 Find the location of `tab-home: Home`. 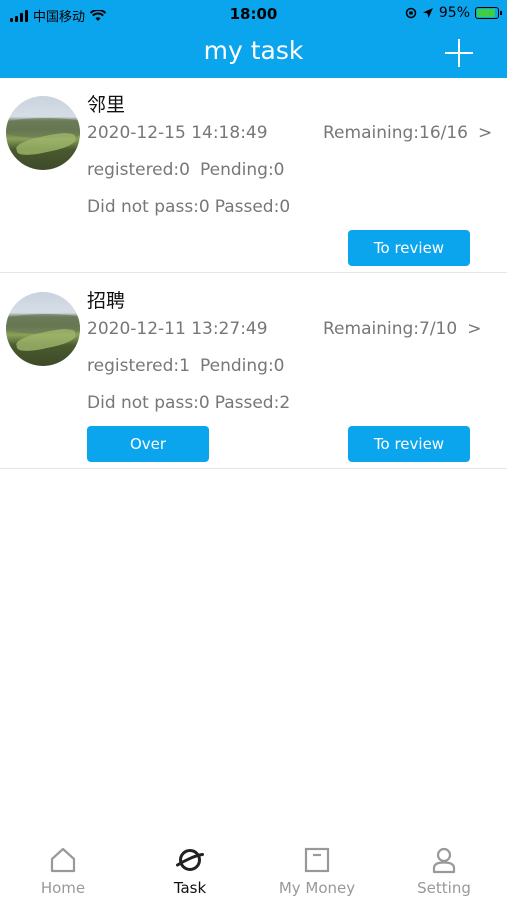

tab-home: Home is located at coordinates (63, 869).